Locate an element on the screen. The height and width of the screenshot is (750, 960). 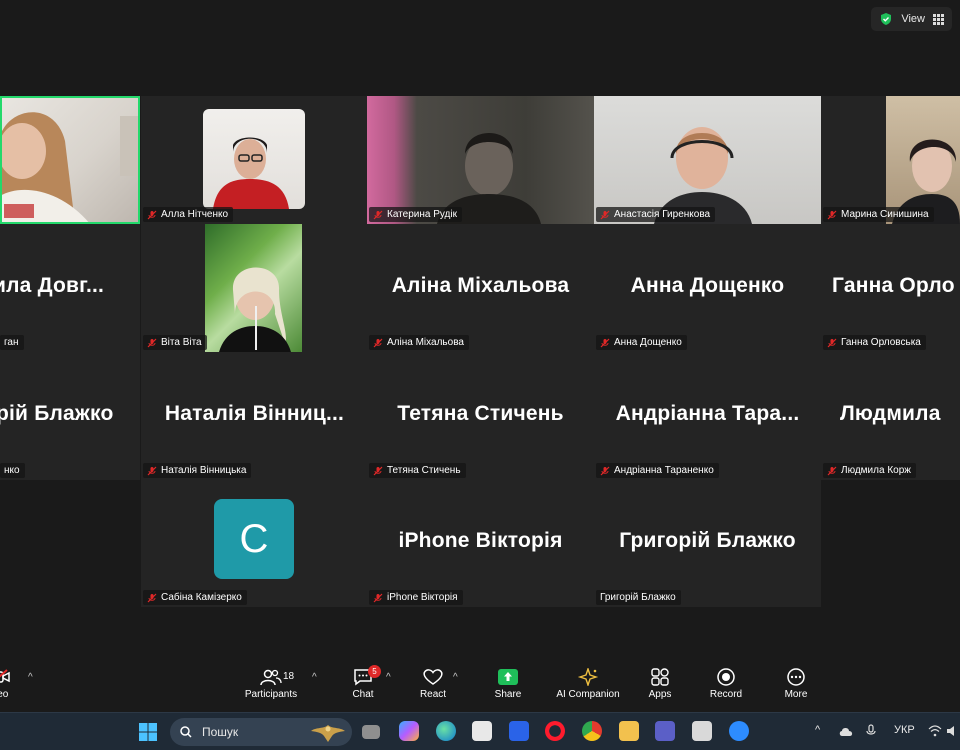
participant-name: Катерина Рудік is located at coordinates (422, 214).